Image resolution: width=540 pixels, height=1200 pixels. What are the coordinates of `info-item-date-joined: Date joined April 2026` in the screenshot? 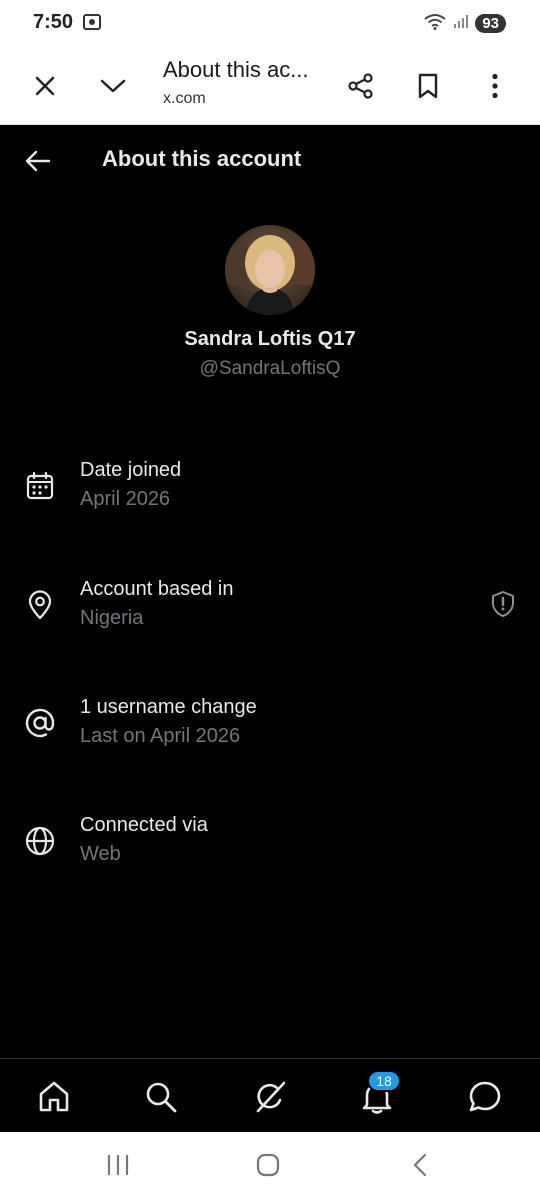 It's located at (270, 499).